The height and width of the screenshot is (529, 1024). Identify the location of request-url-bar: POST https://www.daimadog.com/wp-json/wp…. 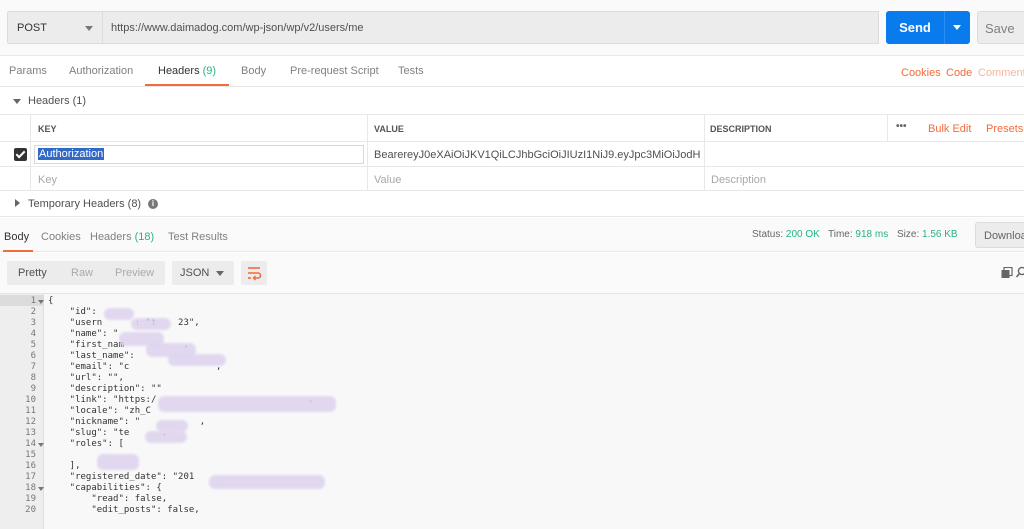
(512, 28).